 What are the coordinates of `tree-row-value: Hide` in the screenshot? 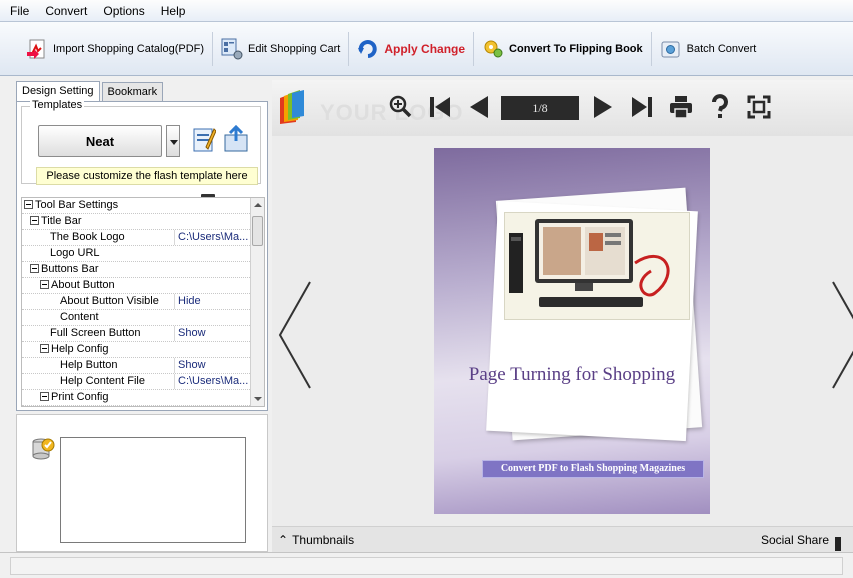 It's located at (213, 301).